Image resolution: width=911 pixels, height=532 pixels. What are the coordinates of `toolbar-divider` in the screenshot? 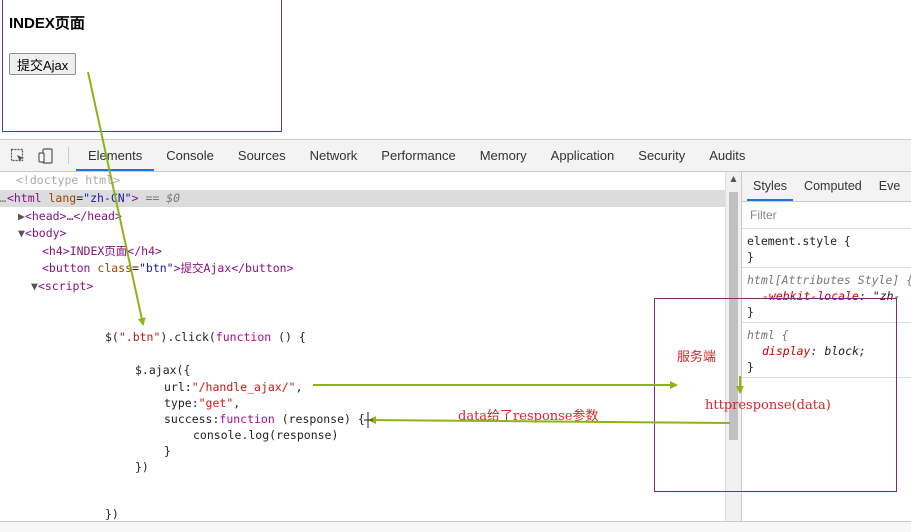 It's located at (68, 155).